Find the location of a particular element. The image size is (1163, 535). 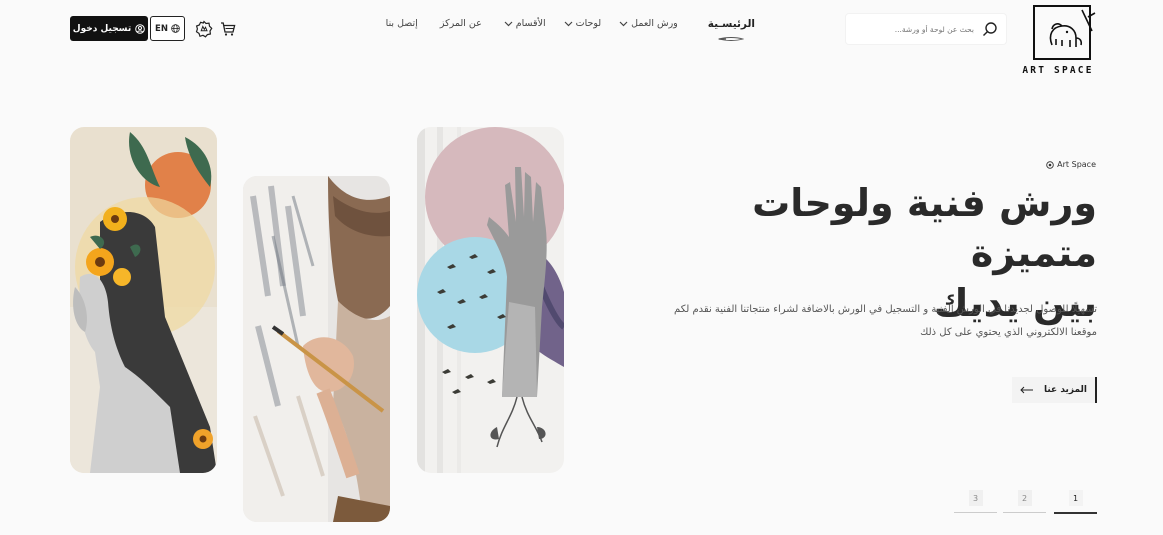

login-button: تسجيل دخول is located at coordinates (109, 28).